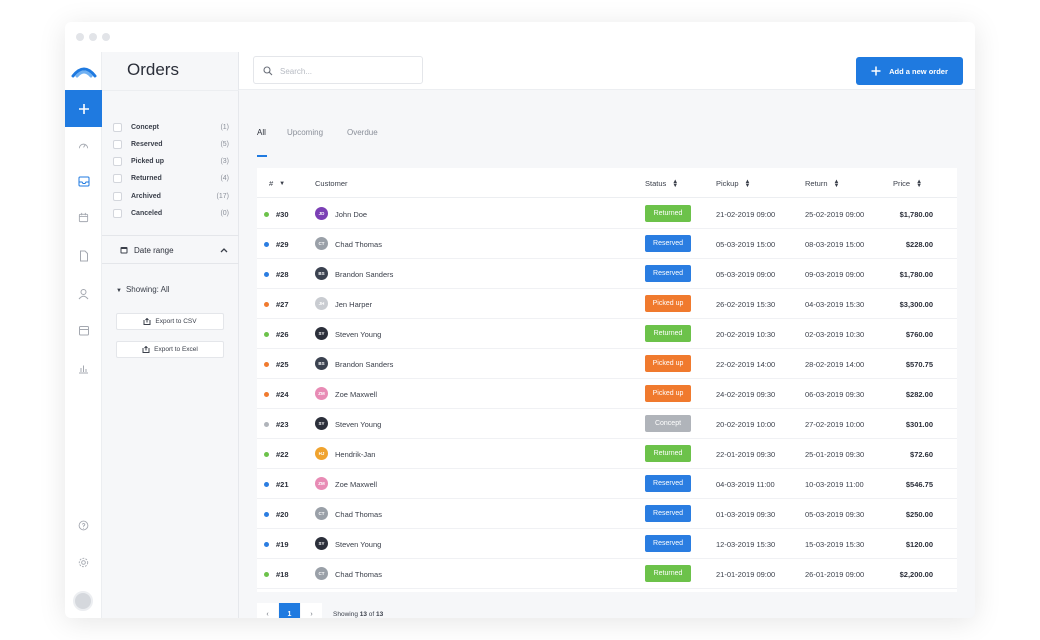 The height and width of the screenshot is (640, 1040). Describe the element at coordinates (355, 454) in the screenshot. I see `customer-name: Hendrik-Jan` at that location.